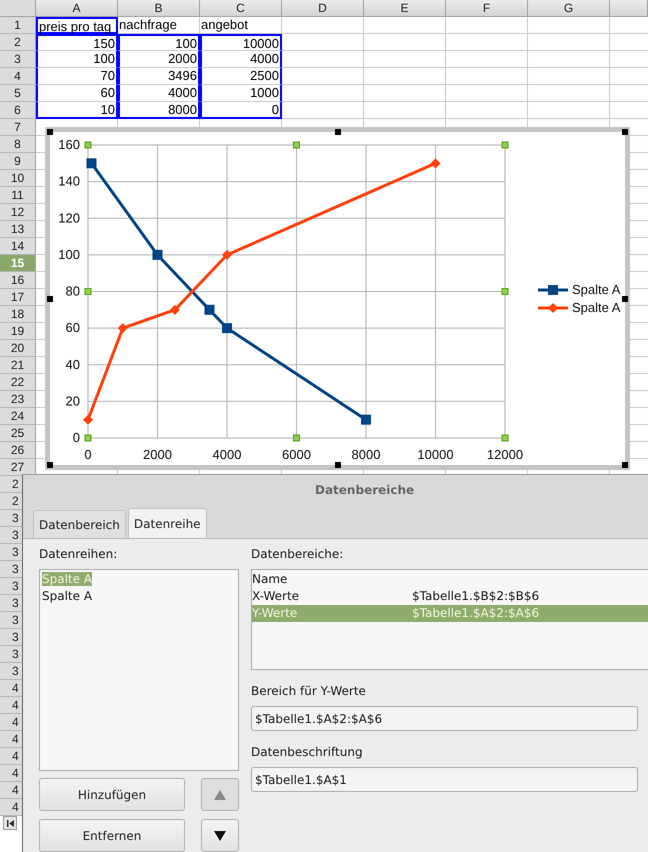 The image size is (648, 852). Describe the element at coordinates (18, 93) in the screenshot. I see `row-header: 5` at that location.